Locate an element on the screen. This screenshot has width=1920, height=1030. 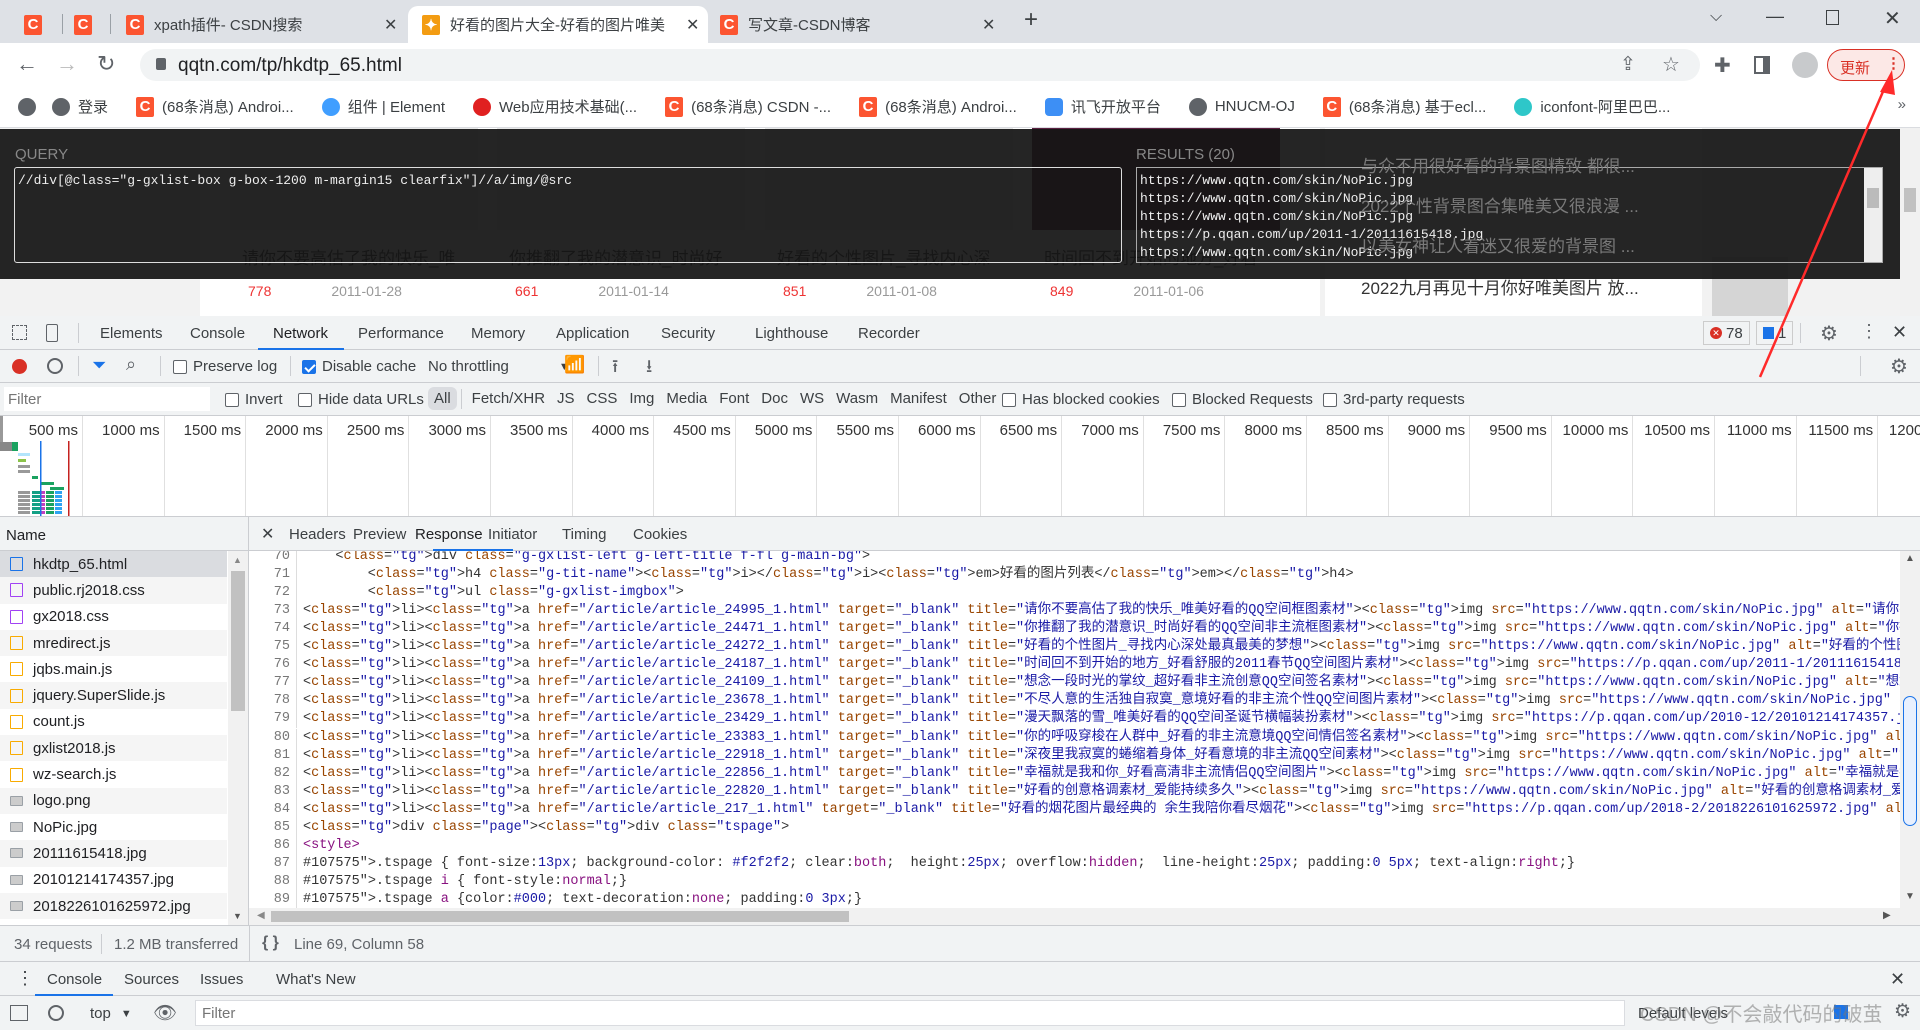
request-row: hkdtp_65.html is located at coordinates (113, 564).